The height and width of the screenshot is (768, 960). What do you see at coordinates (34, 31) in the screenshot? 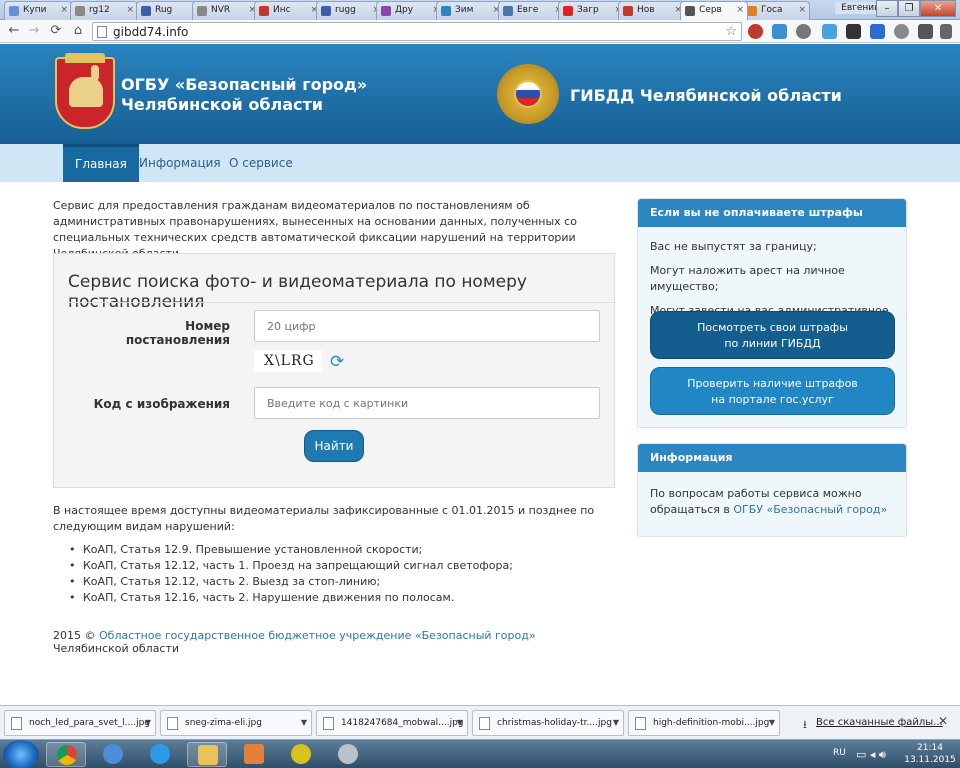
I see `forward-arrow-icon: →` at bounding box center [34, 31].